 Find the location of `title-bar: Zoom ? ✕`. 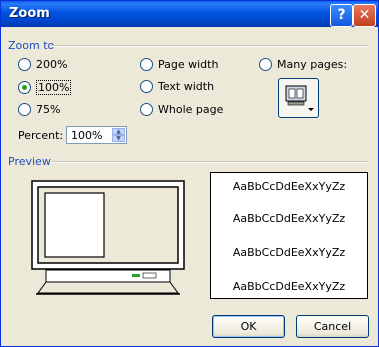

title-bar: Zoom ? ✕ is located at coordinates (189, 14).